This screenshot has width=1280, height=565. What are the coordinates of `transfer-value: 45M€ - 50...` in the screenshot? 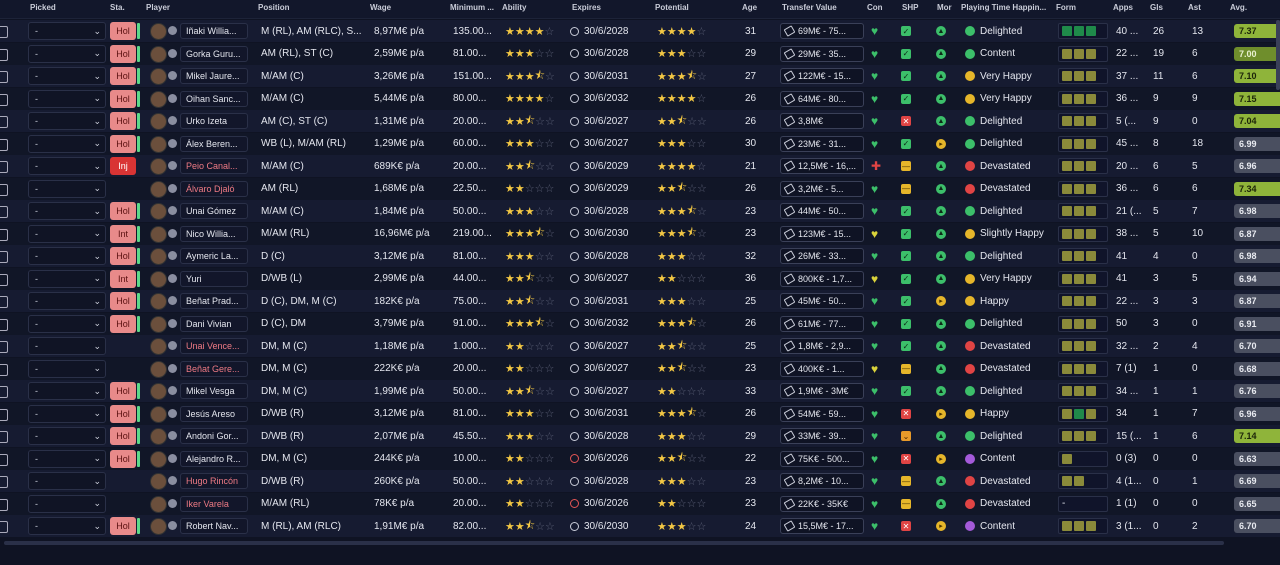 It's located at (822, 301).